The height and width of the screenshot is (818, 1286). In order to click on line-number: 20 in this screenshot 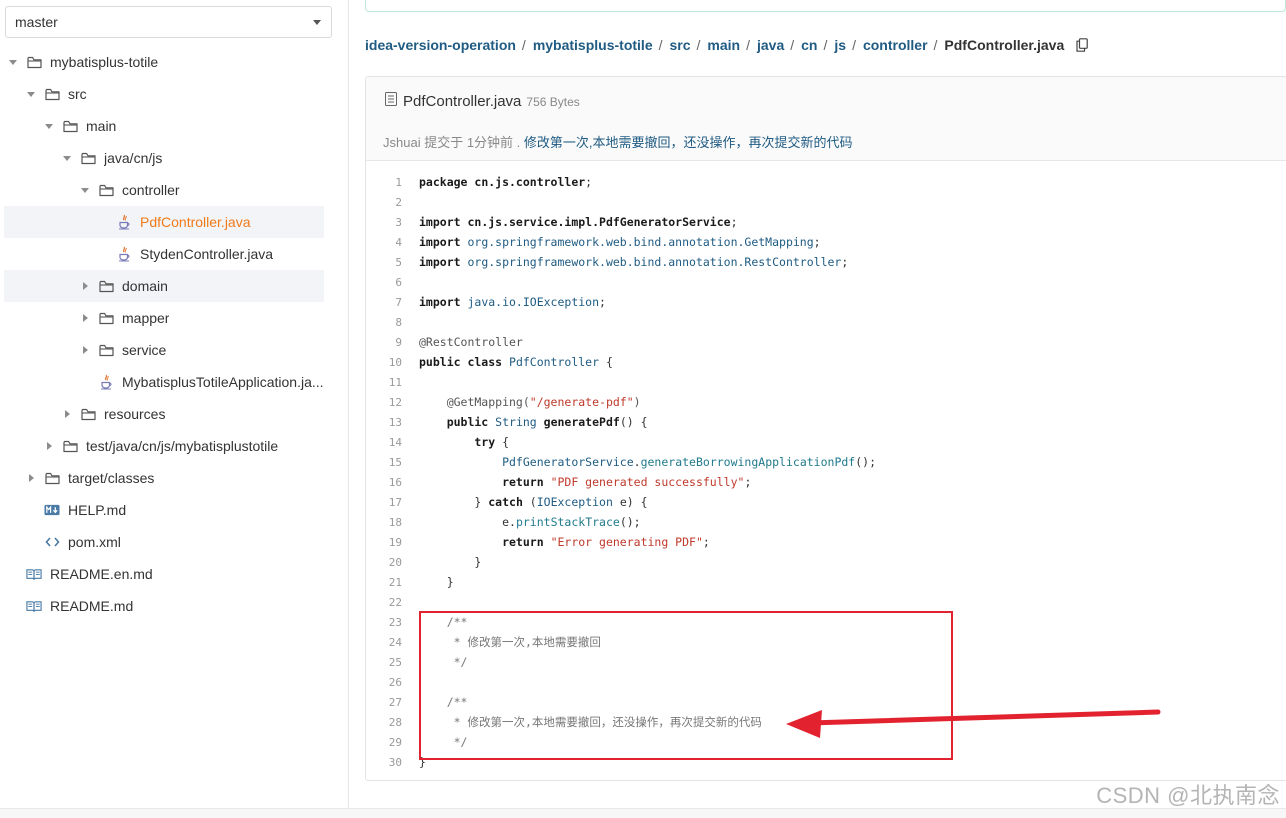, I will do `click(384, 562)`.